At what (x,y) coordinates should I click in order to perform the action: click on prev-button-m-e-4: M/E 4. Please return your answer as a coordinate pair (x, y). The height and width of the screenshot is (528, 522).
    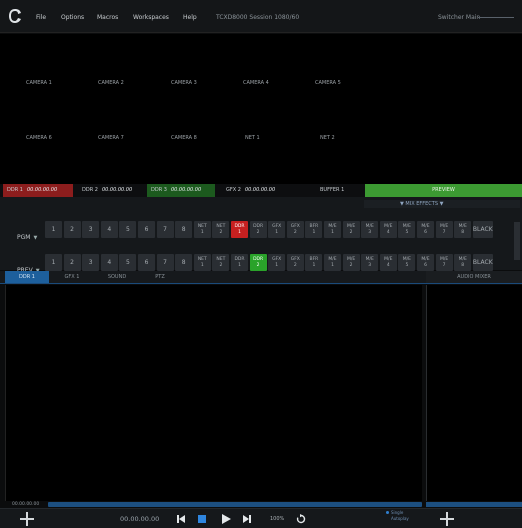
    Looking at the image, I should click on (388, 262).